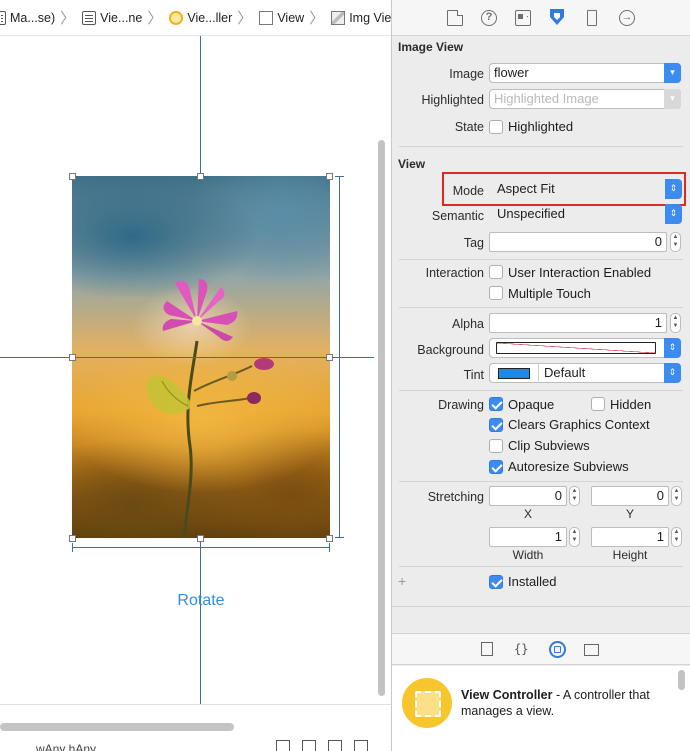 The height and width of the screenshot is (751, 690). I want to click on clears-graphics-checkbox, so click(496, 425).